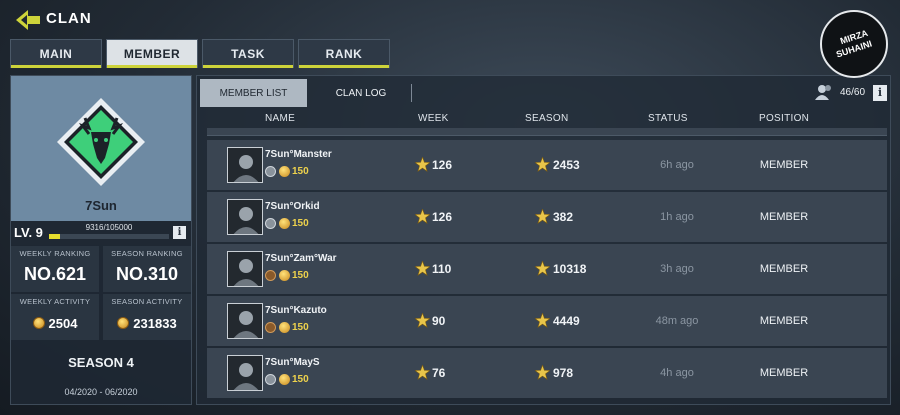  What do you see at coordinates (179, 232) in the screenshot?
I see `level-info-icon: i` at bounding box center [179, 232].